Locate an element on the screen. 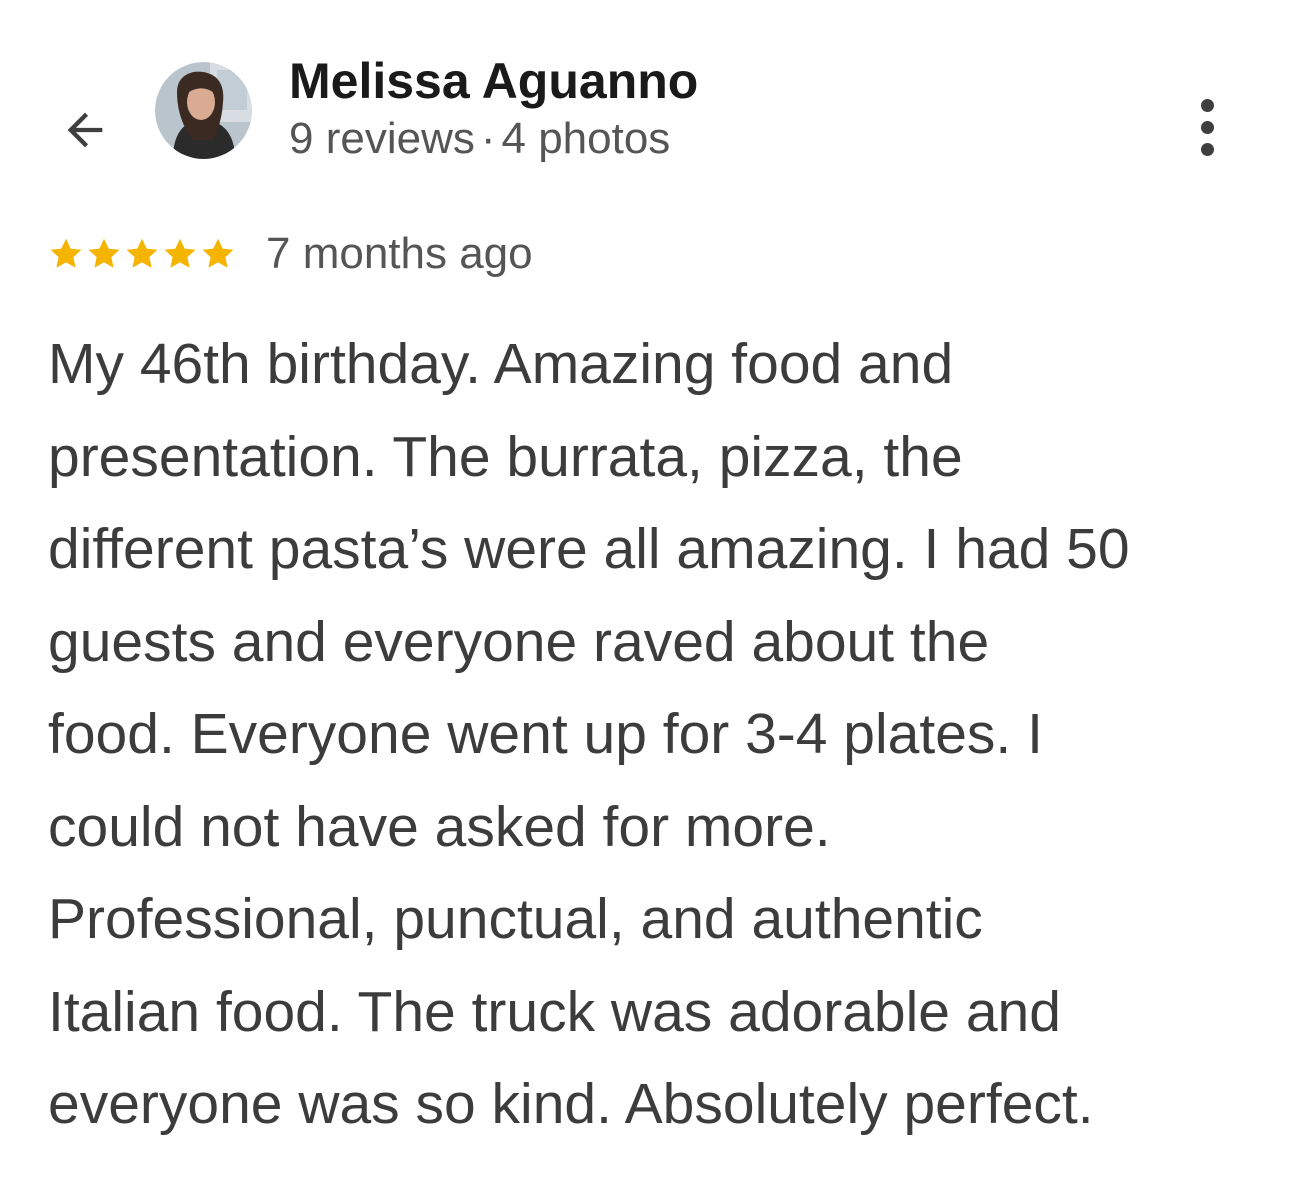 Image resolution: width=1290 pixels, height=1184 pixels. avatar is located at coordinates (203, 110).